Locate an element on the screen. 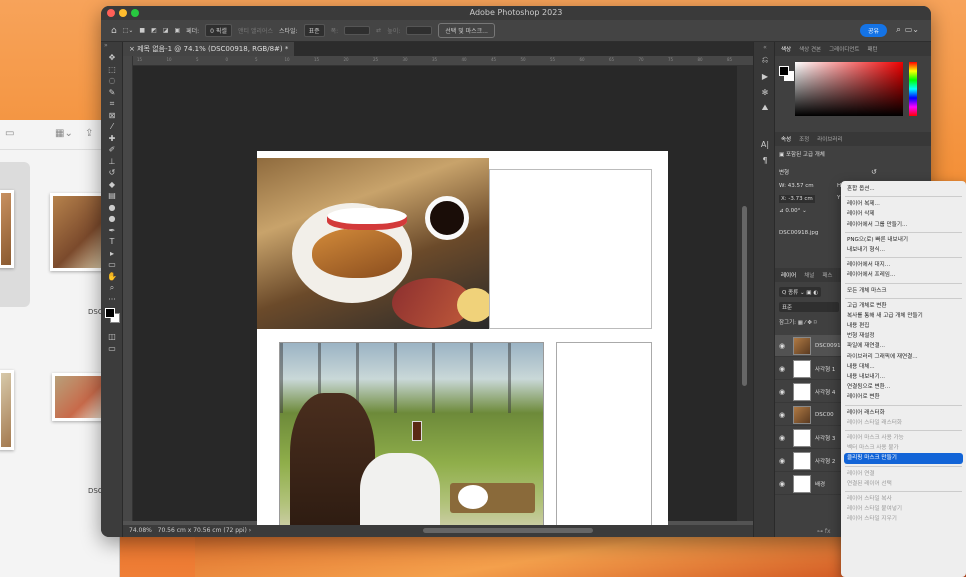 This screenshot has height=577, width=966. pen-tool-icon: ✒ is located at coordinates (112, 231).